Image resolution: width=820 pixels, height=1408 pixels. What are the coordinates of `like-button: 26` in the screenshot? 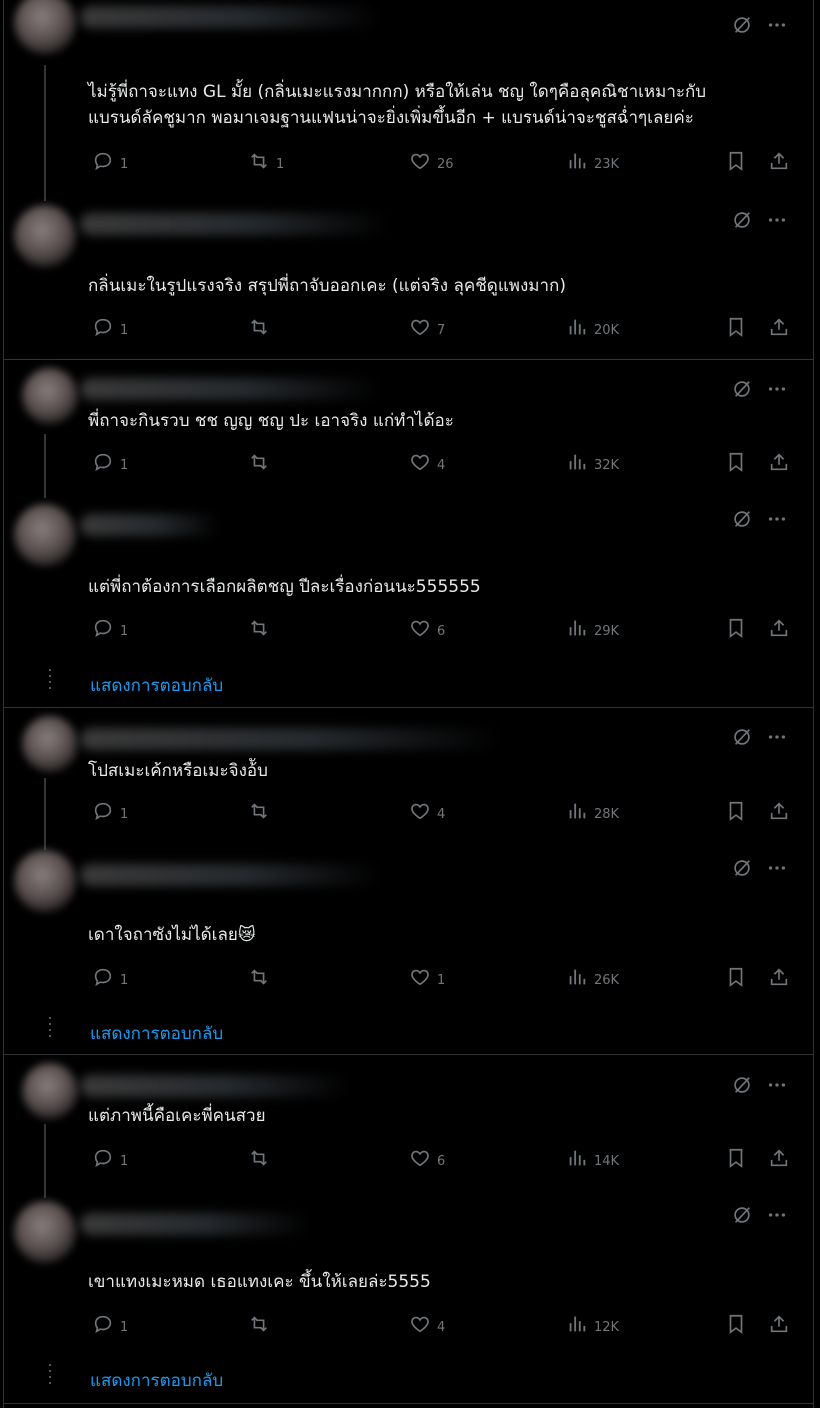 It's located at (431, 161).